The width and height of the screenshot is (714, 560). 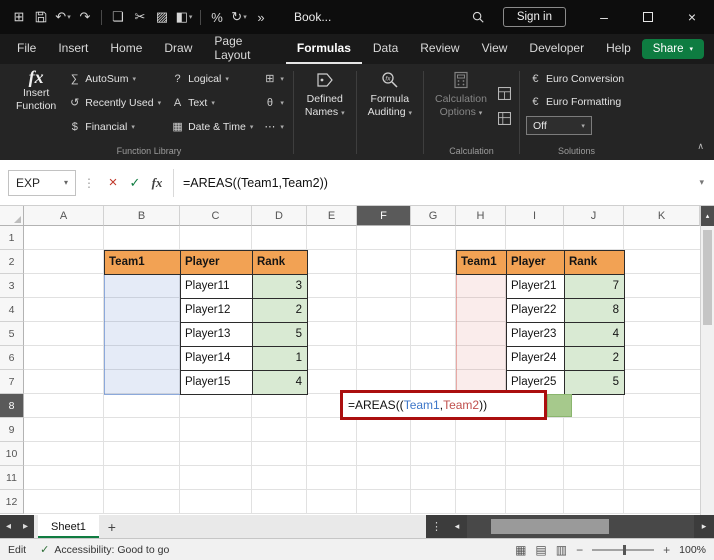 I want to click on name-box: EXP ▾, so click(x=42, y=182).